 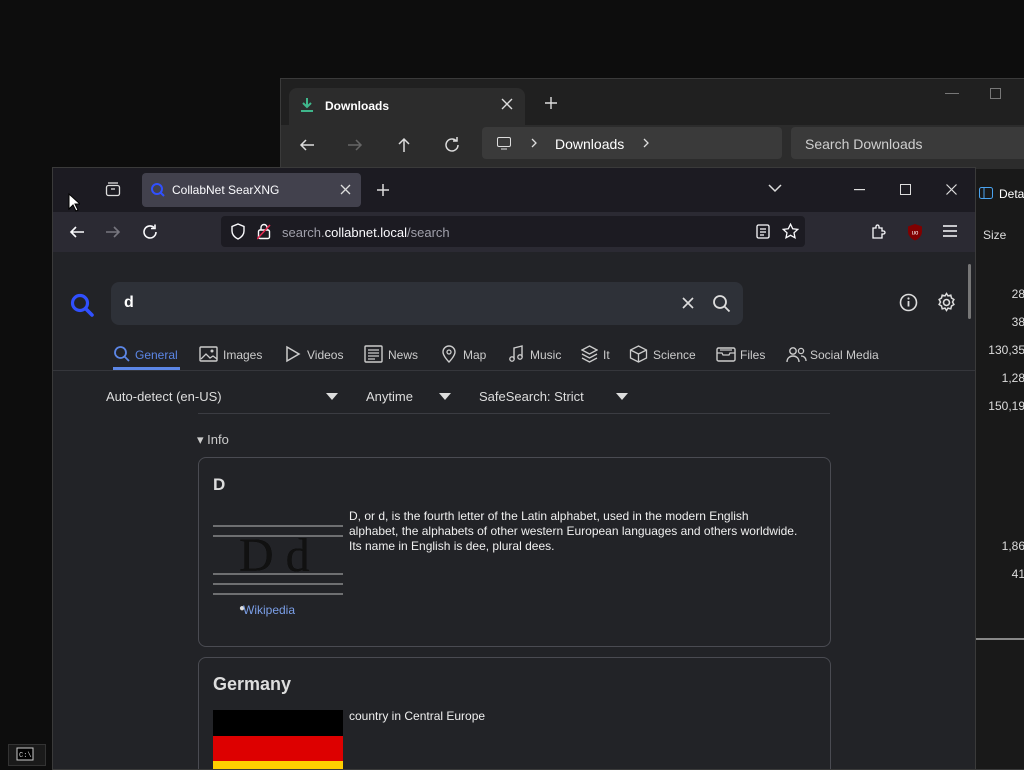 What do you see at coordinates (307, 105) in the screenshot?
I see `download-icon` at bounding box center [307, 105].